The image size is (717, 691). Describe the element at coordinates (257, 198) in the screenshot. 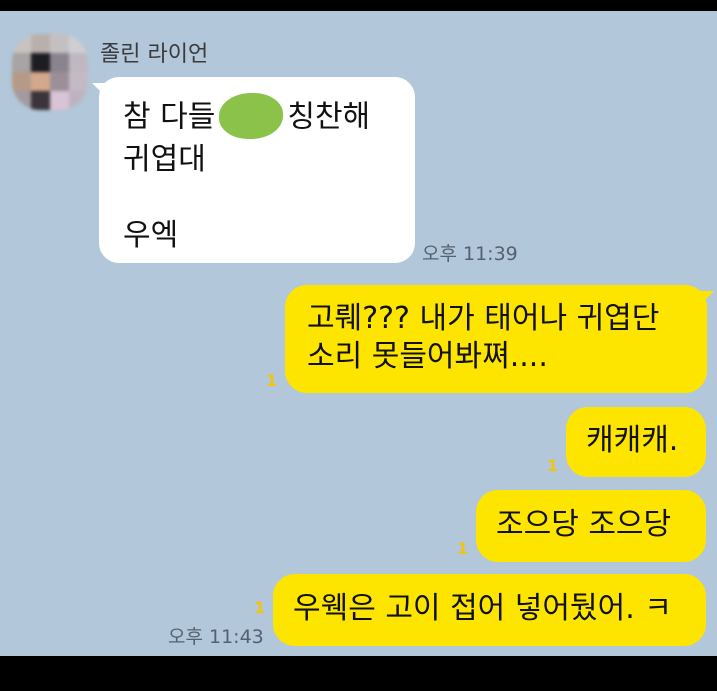

I see `message-line-blank` at that location.